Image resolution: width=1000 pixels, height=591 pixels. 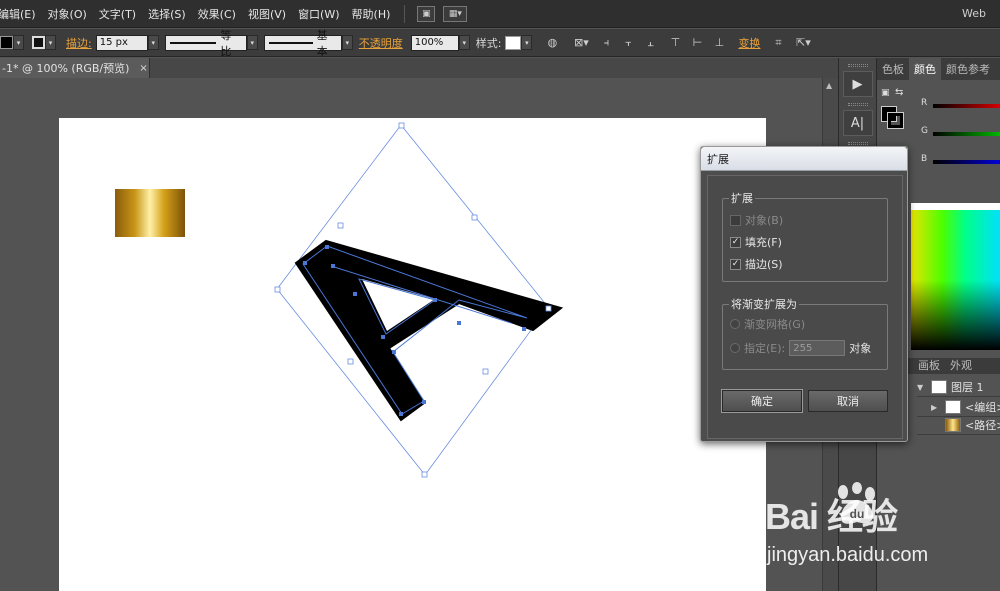 I want to click on arrange-documents-icon: ▦▾, so click(x=455, y=13).